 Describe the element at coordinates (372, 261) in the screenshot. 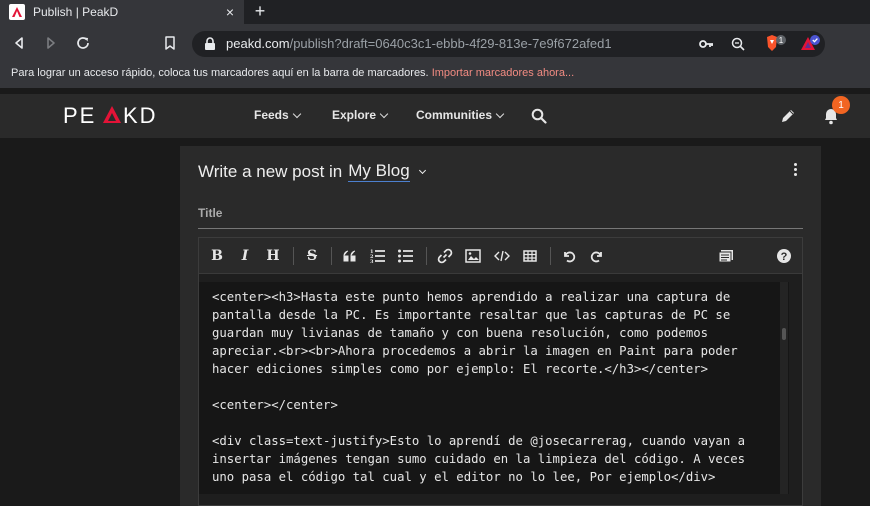

I see `svg-text: 3` at that location.